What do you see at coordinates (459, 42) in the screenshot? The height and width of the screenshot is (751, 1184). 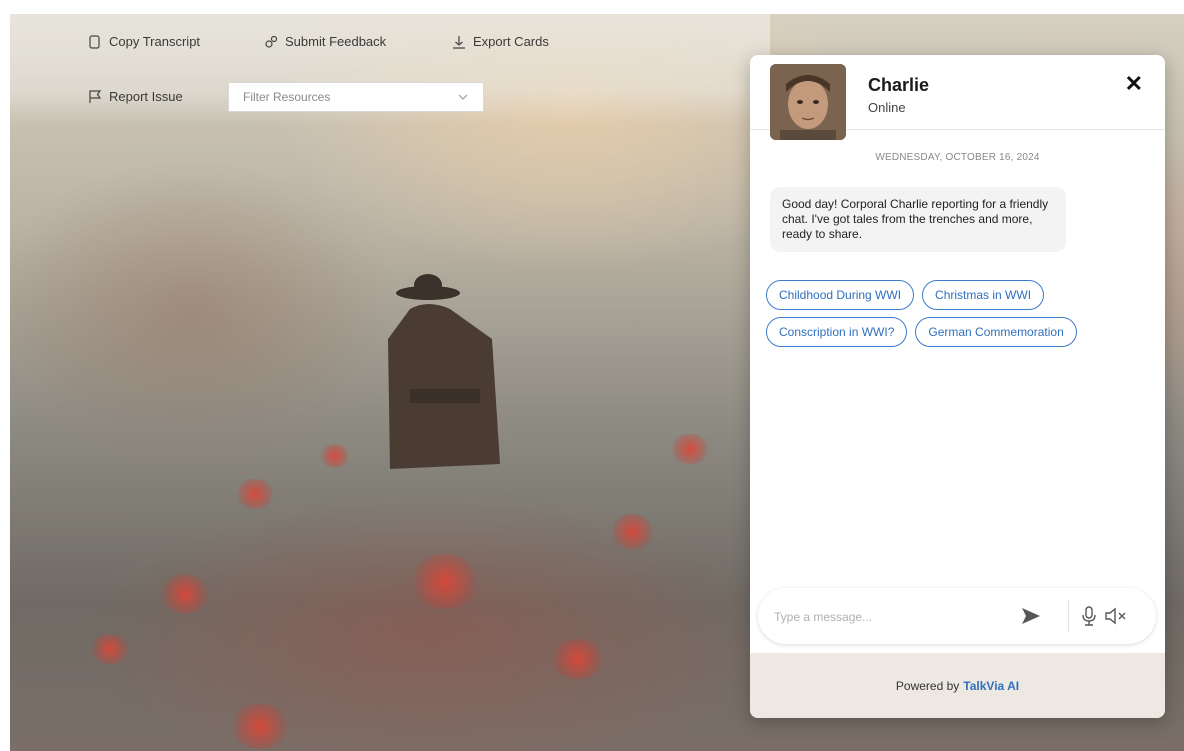 I see `export-icon` at bounding box center [459, 42].